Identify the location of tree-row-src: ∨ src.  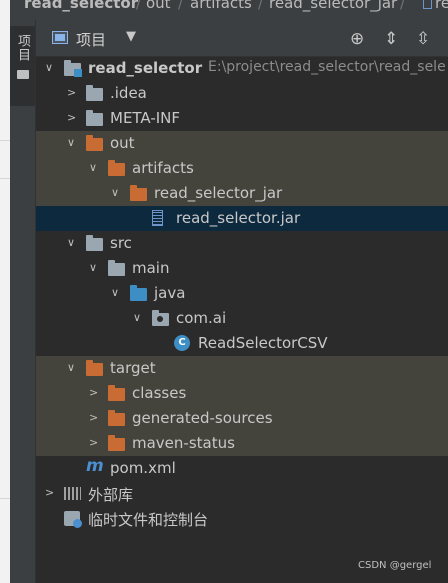
(242, 243).